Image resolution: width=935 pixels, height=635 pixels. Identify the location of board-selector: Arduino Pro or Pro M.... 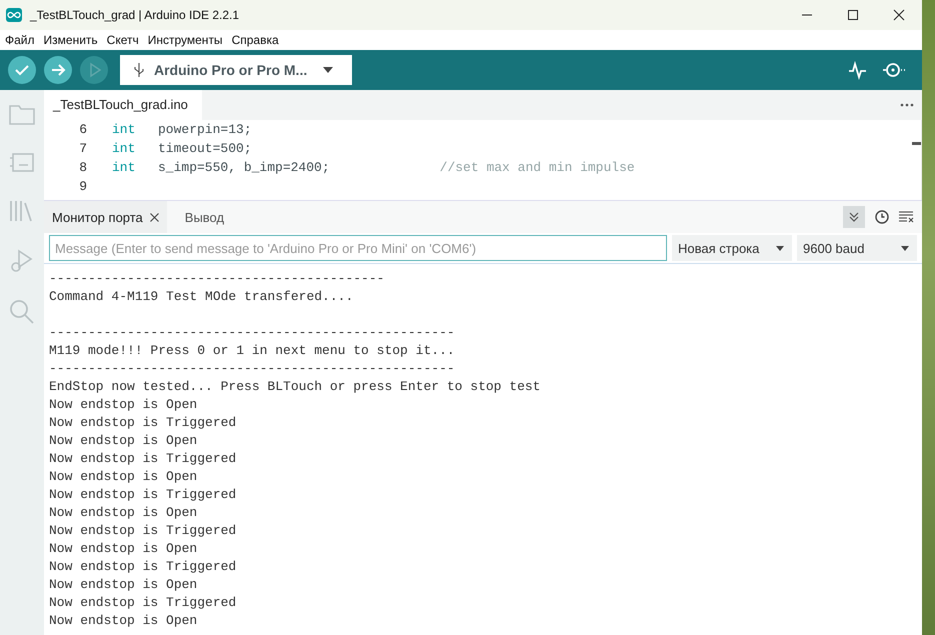
(236, 70).